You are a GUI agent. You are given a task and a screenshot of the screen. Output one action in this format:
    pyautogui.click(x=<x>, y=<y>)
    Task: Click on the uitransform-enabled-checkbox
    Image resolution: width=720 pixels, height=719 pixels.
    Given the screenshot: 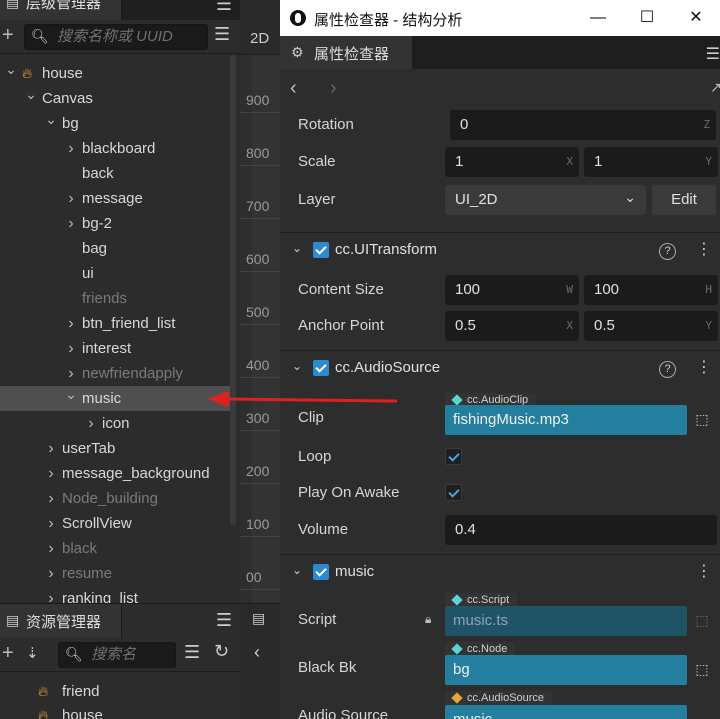 What is the action you would take?
    pyautogui.click(x=321, y=250)
    